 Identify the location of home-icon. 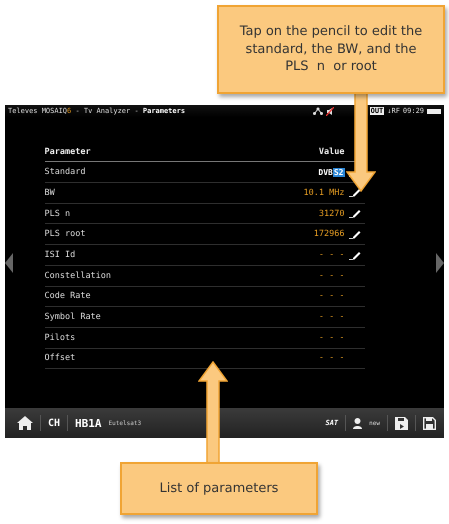
(25, 423).